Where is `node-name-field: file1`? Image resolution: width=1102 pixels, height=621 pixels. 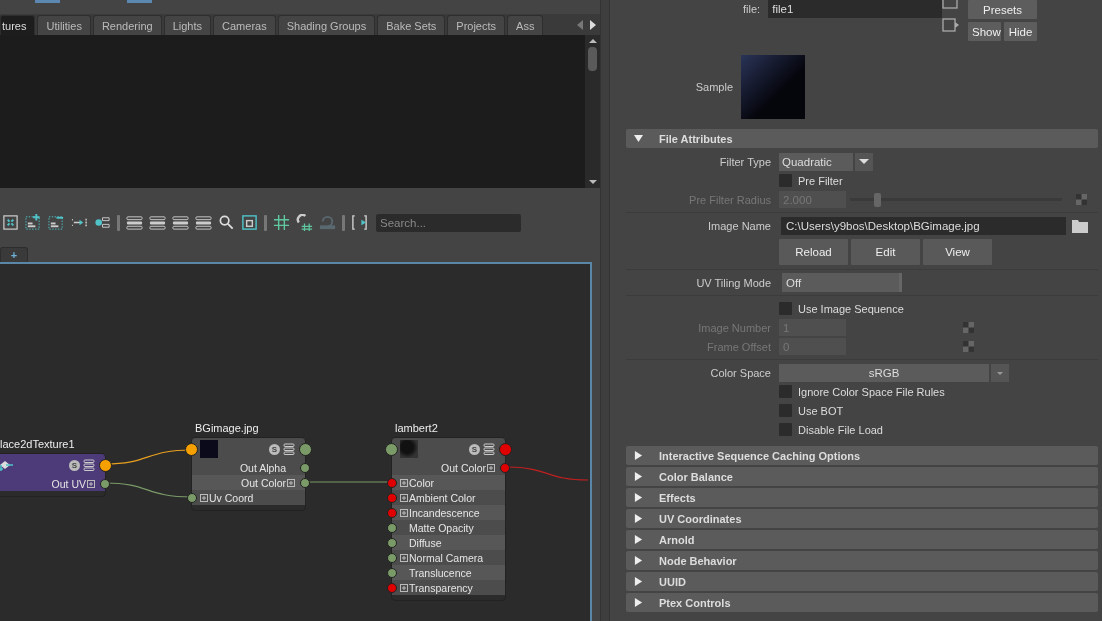
node-name-field: file1 is located at coordinates (855, 9).